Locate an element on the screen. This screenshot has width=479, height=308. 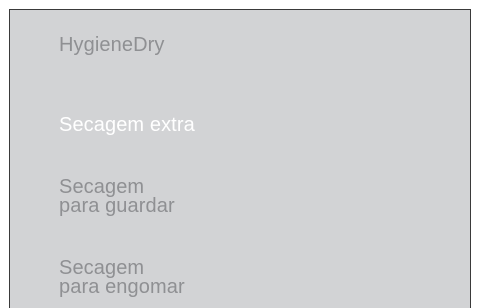
menu-item-hygienedry: HygieneDry is located at coordinates (111, 45).